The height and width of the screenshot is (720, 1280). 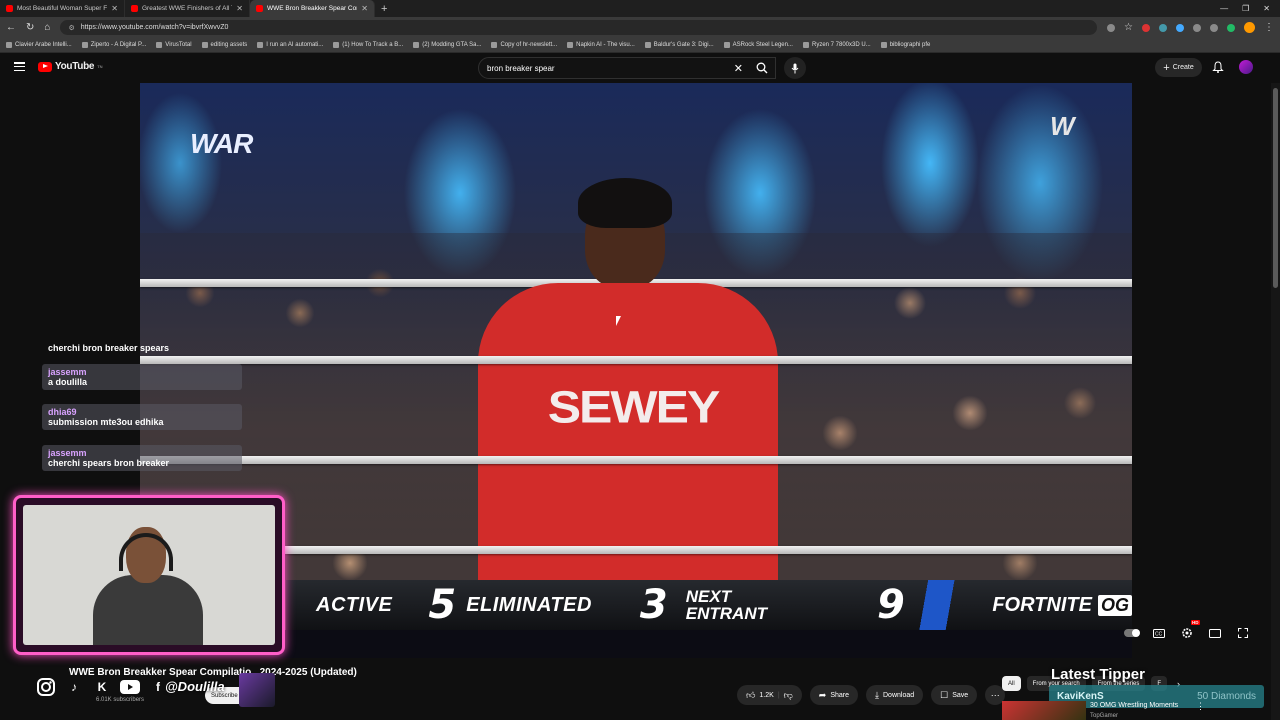 What do you see at coordinates (142, 458) in the screenshot?
I see `chat-entry: jassemm cherchi spears bron breaker` at bounding box center [142, 458].